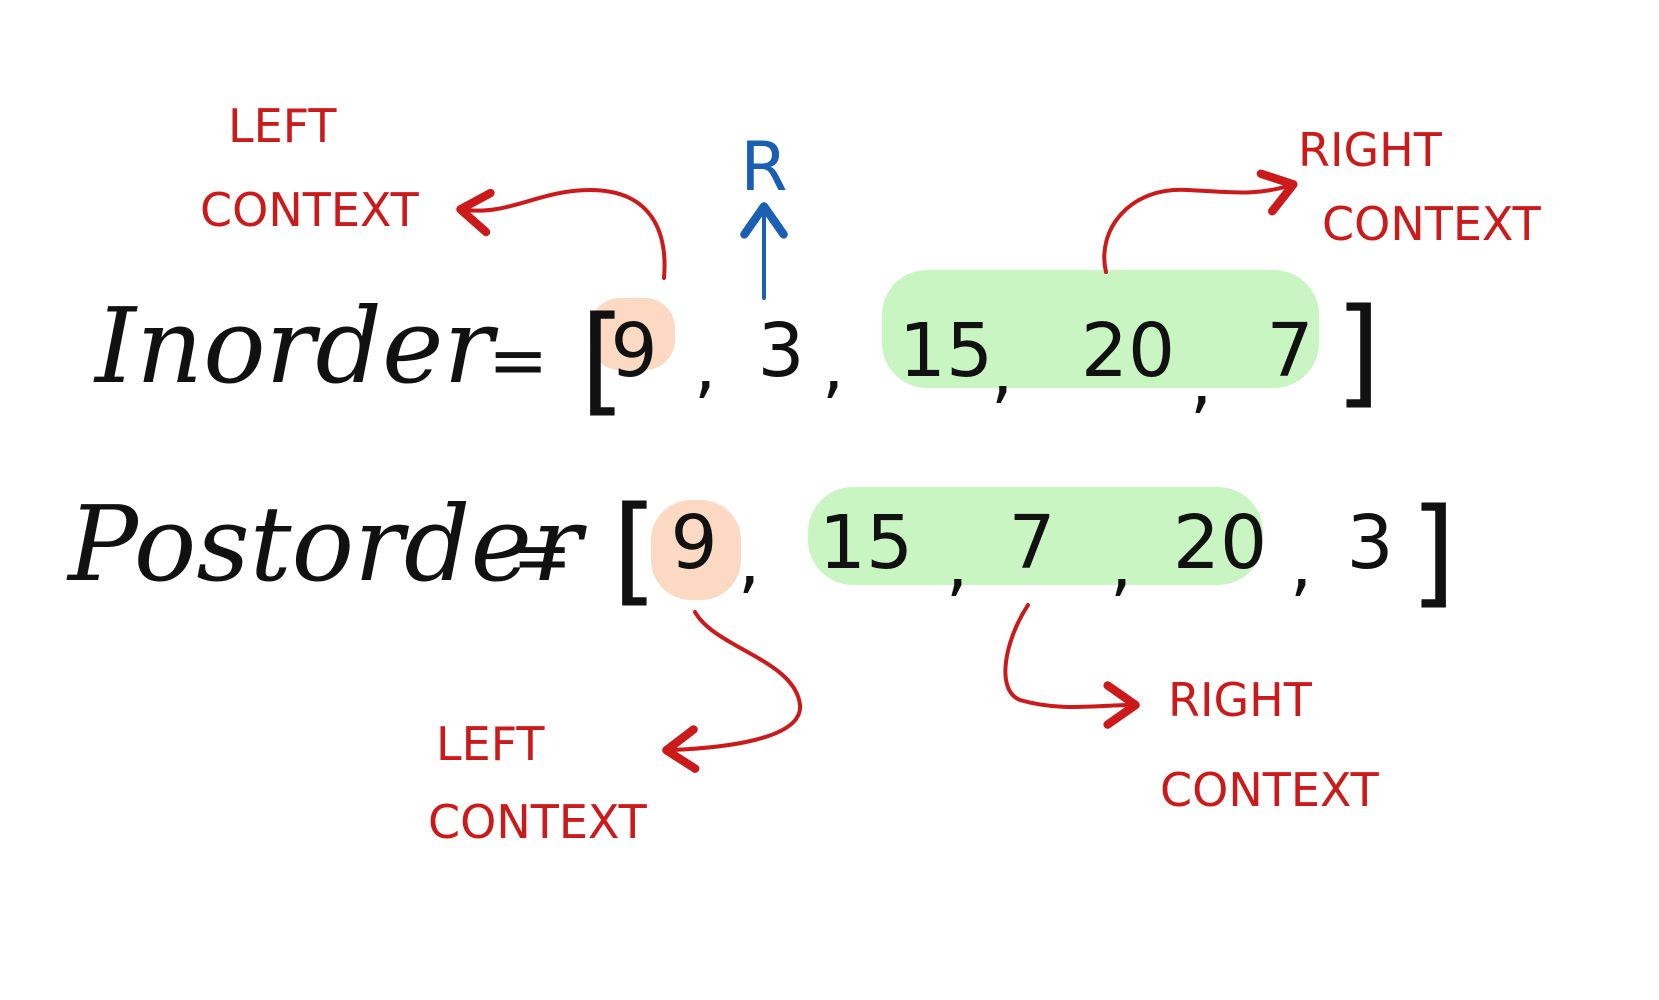  What do you see at coordinates (326, 544) in the screenshot?
I see `postorder-label: Postorder` at bounding box center [326, 544].